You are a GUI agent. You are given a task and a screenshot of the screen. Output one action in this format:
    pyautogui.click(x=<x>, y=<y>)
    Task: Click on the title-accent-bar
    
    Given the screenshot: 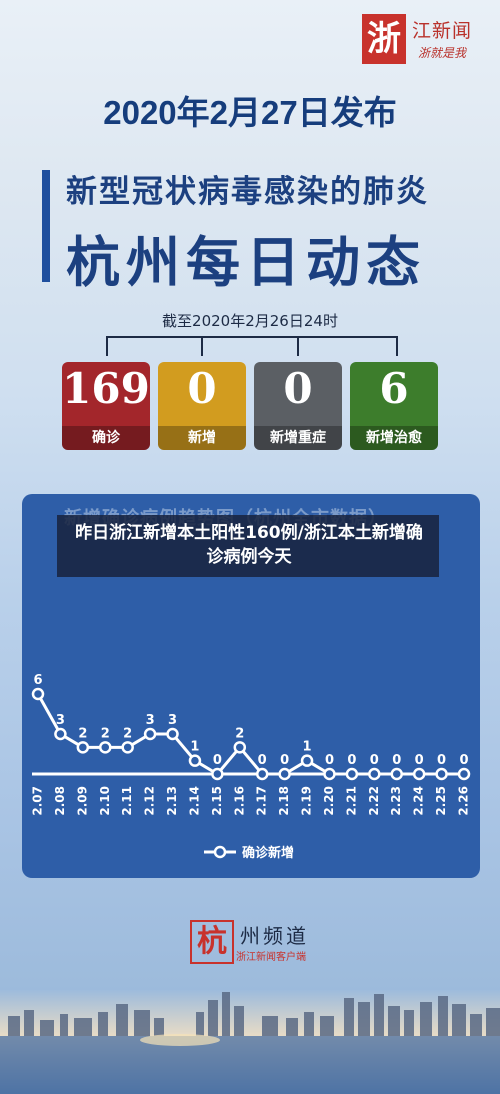 What is the action you would take?
    pyautogui.click(x=46, y=226)
    